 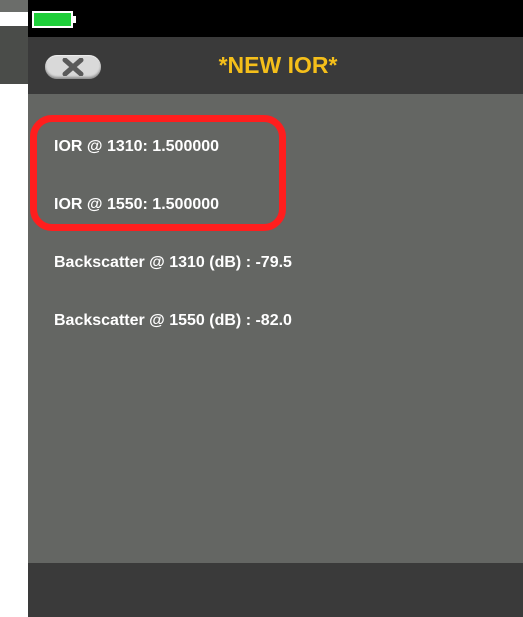 I want to click on backscatter-1310-item: Backscatter @ 1310 (dB) : -79.5, so click(x=173, y=263).